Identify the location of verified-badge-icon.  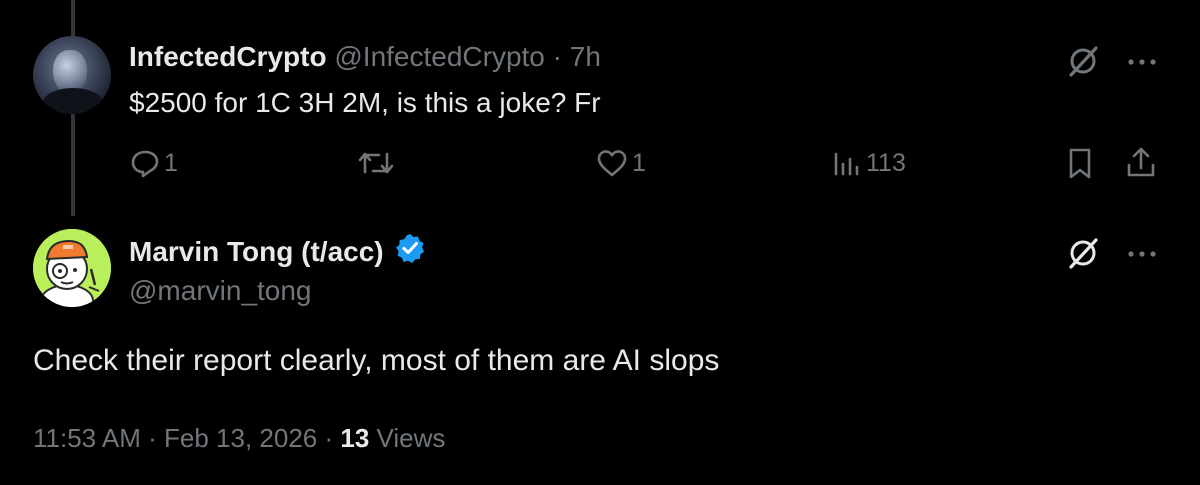
(410, 252).